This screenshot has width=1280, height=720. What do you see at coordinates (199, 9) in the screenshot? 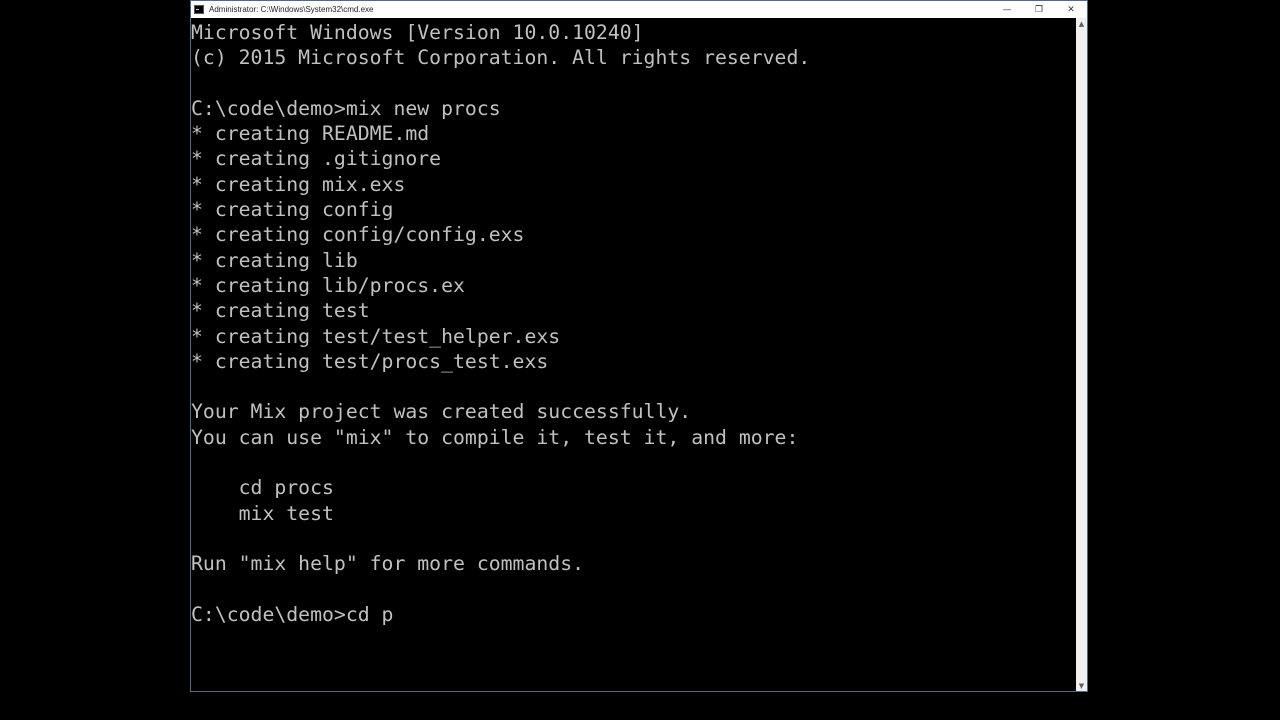
I see `cmd-icon` at bounding box center [199, 9].